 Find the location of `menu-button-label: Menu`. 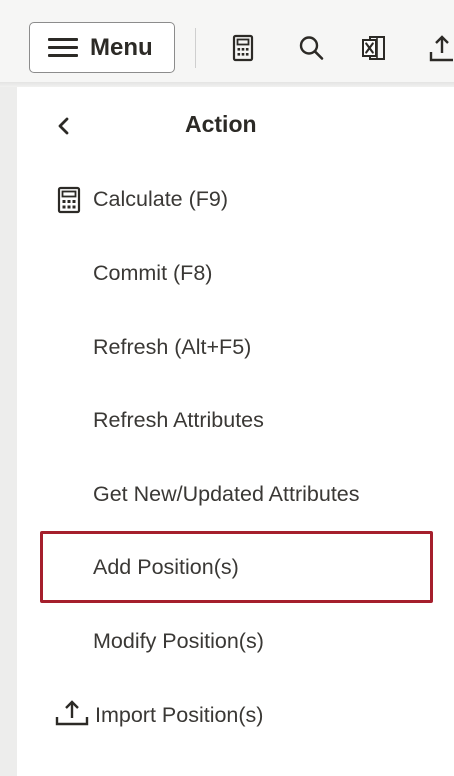

menu-button-label: Menu is located at coordinates (121, 47).